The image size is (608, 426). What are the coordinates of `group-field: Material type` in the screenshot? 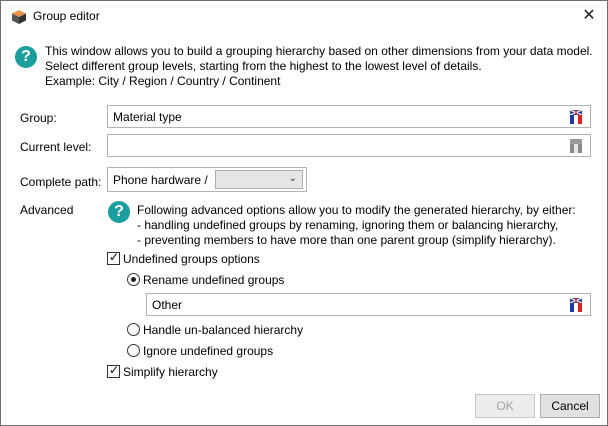 It's located at (349, 116).